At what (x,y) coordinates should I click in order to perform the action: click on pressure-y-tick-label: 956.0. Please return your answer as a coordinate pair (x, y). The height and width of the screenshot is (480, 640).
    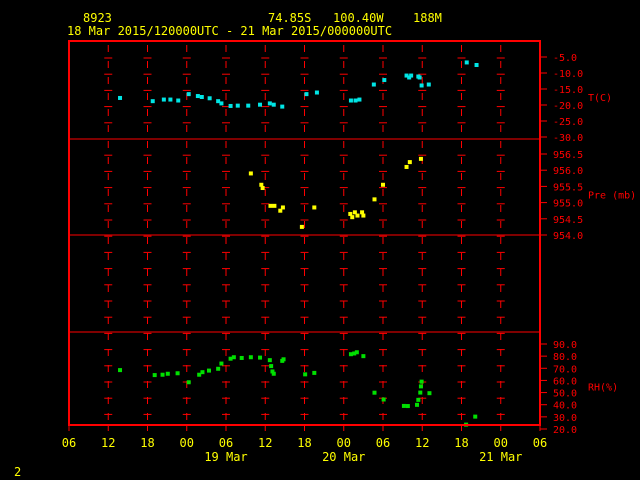
    Looking at the image, I should click on (568, 171).